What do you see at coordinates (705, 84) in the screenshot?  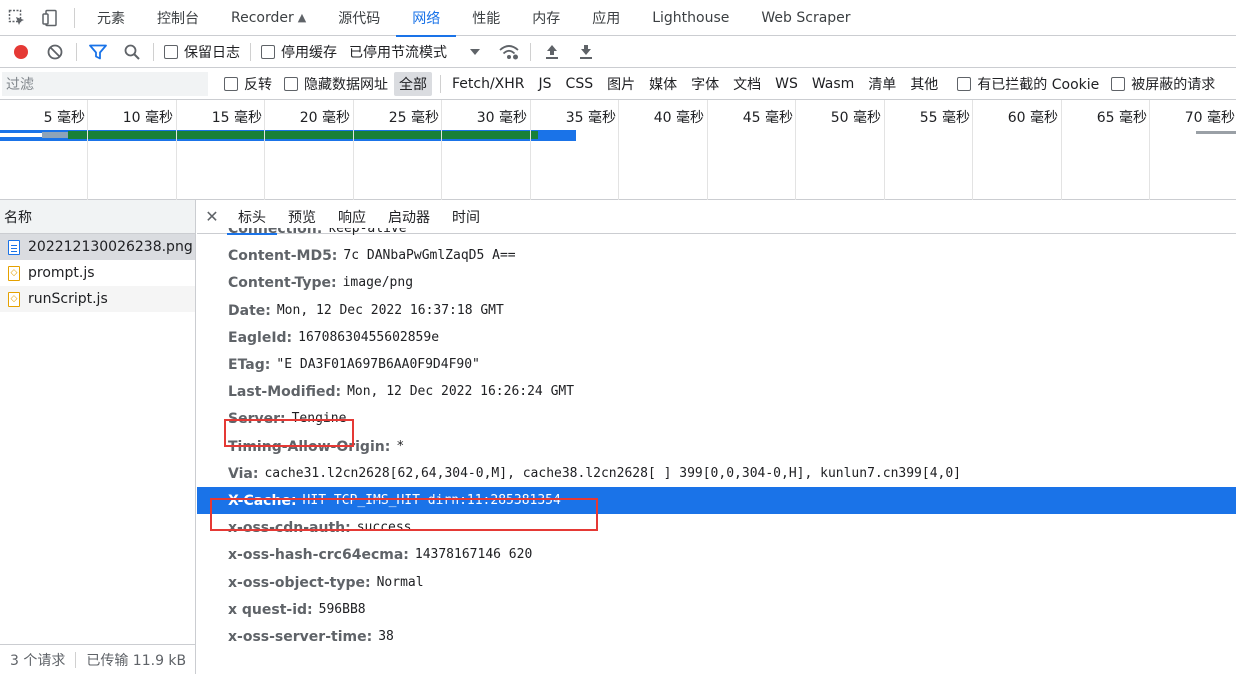 I see `type-filter-font: 字体` at bounding box center [705, 84].